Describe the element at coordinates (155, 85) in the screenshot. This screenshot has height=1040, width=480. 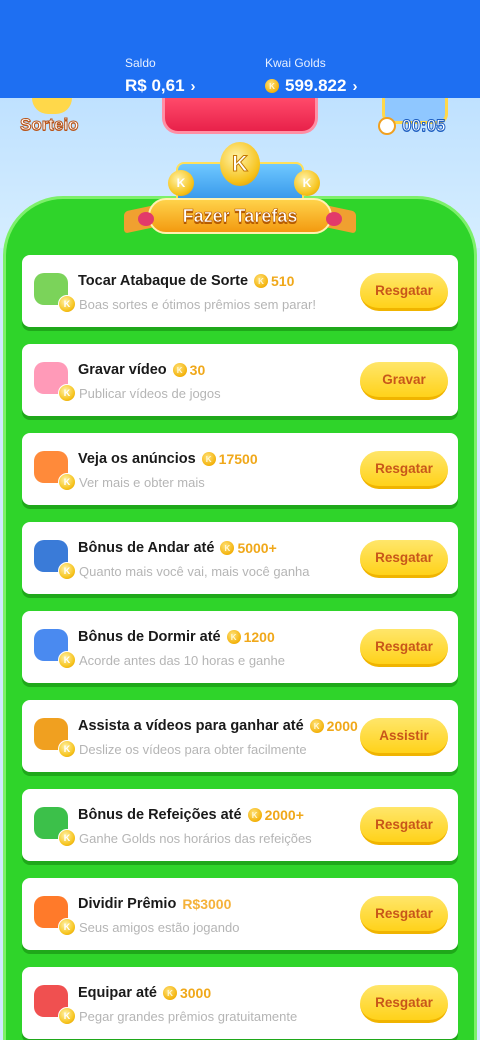
I see `saldo-value: R$ 0,61` at that location.